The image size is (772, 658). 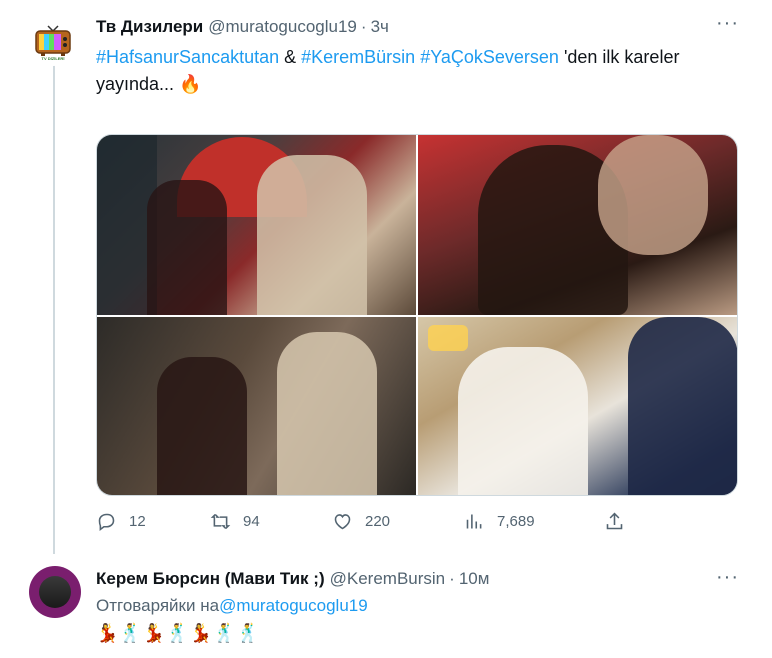 I want to click on text-amp: &, so click(x=290, y=57).